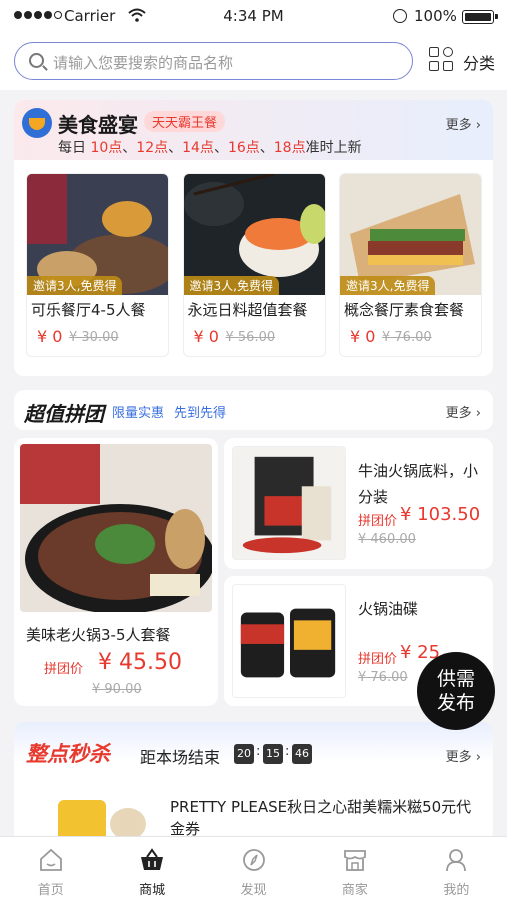 The image size is (507, 900). What do you see at coordinates (388, 609) in the screenshot?
I see `product-name: 火锅油碟` at bounding box center [388, 609].